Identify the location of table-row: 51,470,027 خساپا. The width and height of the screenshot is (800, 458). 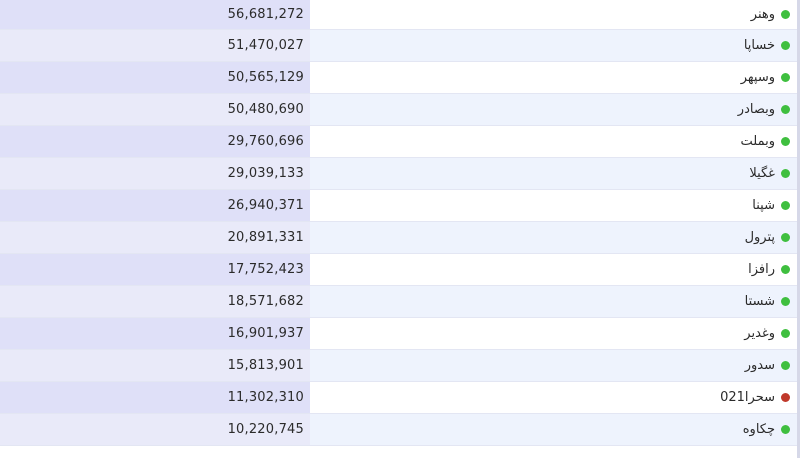
(400, 46).